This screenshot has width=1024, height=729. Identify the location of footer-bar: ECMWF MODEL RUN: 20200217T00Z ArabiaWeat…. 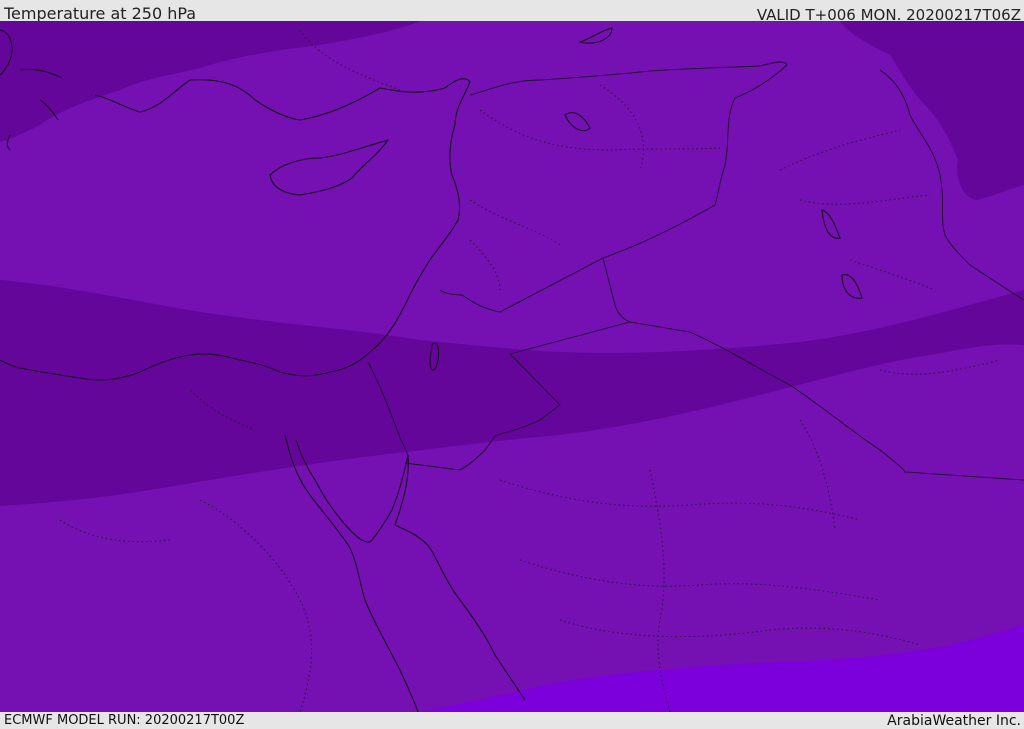
(512, 720).